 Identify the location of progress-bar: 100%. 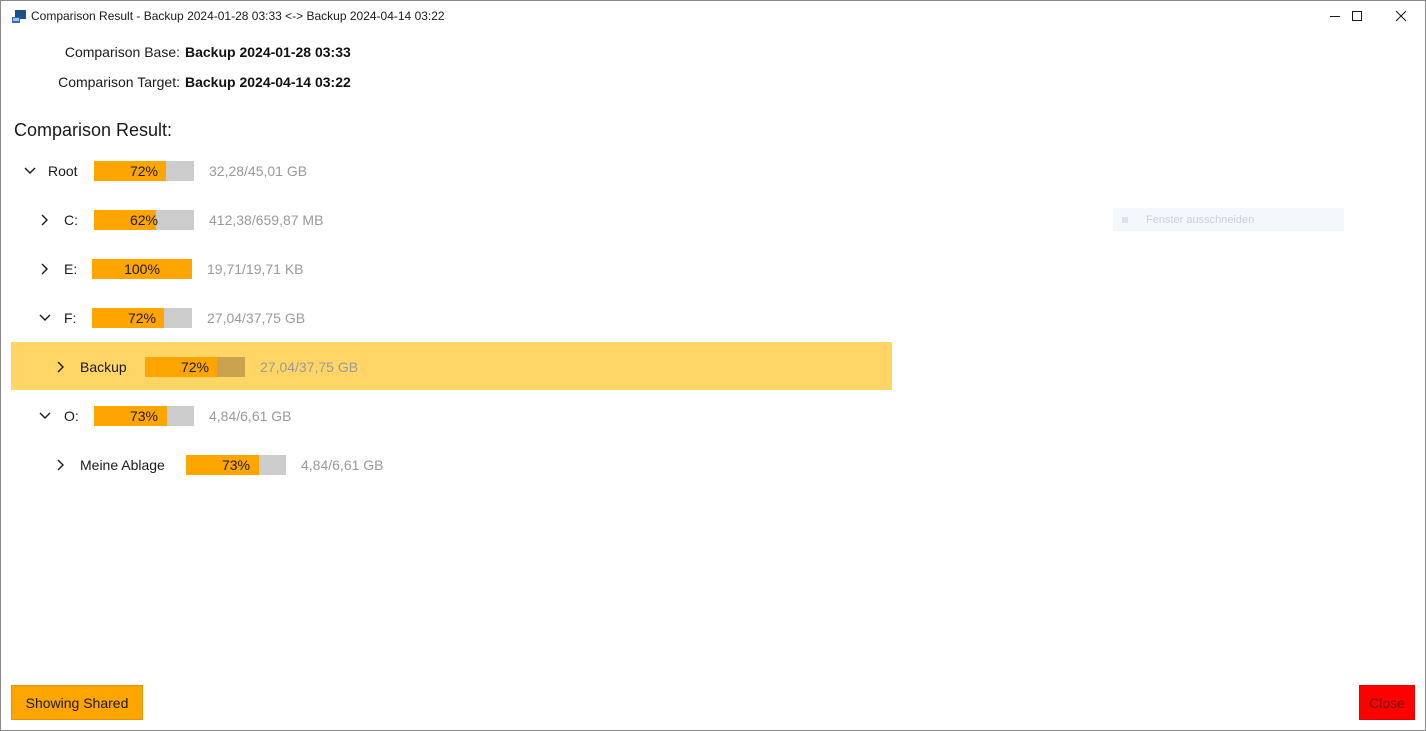
(142, 269).